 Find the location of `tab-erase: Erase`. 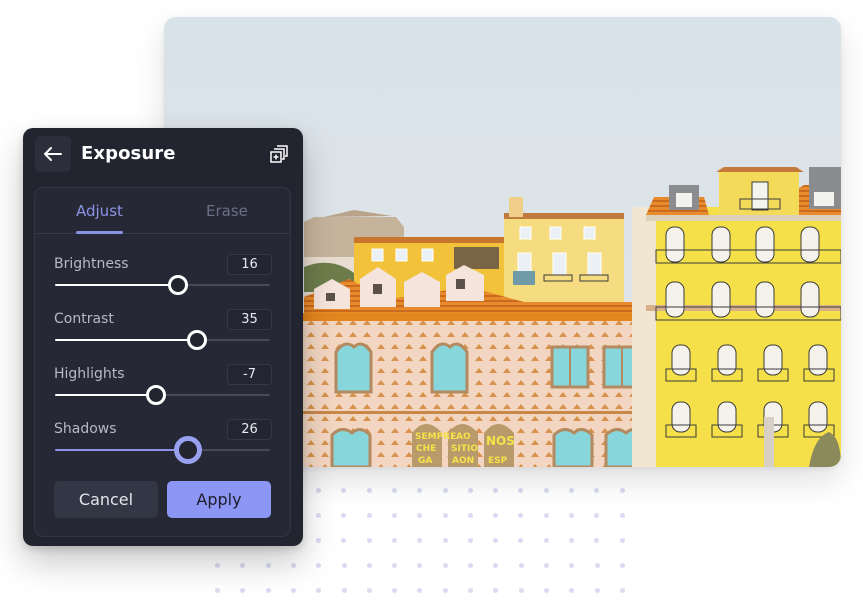

tab-erase: Erase is located at coordinates (227, 211).